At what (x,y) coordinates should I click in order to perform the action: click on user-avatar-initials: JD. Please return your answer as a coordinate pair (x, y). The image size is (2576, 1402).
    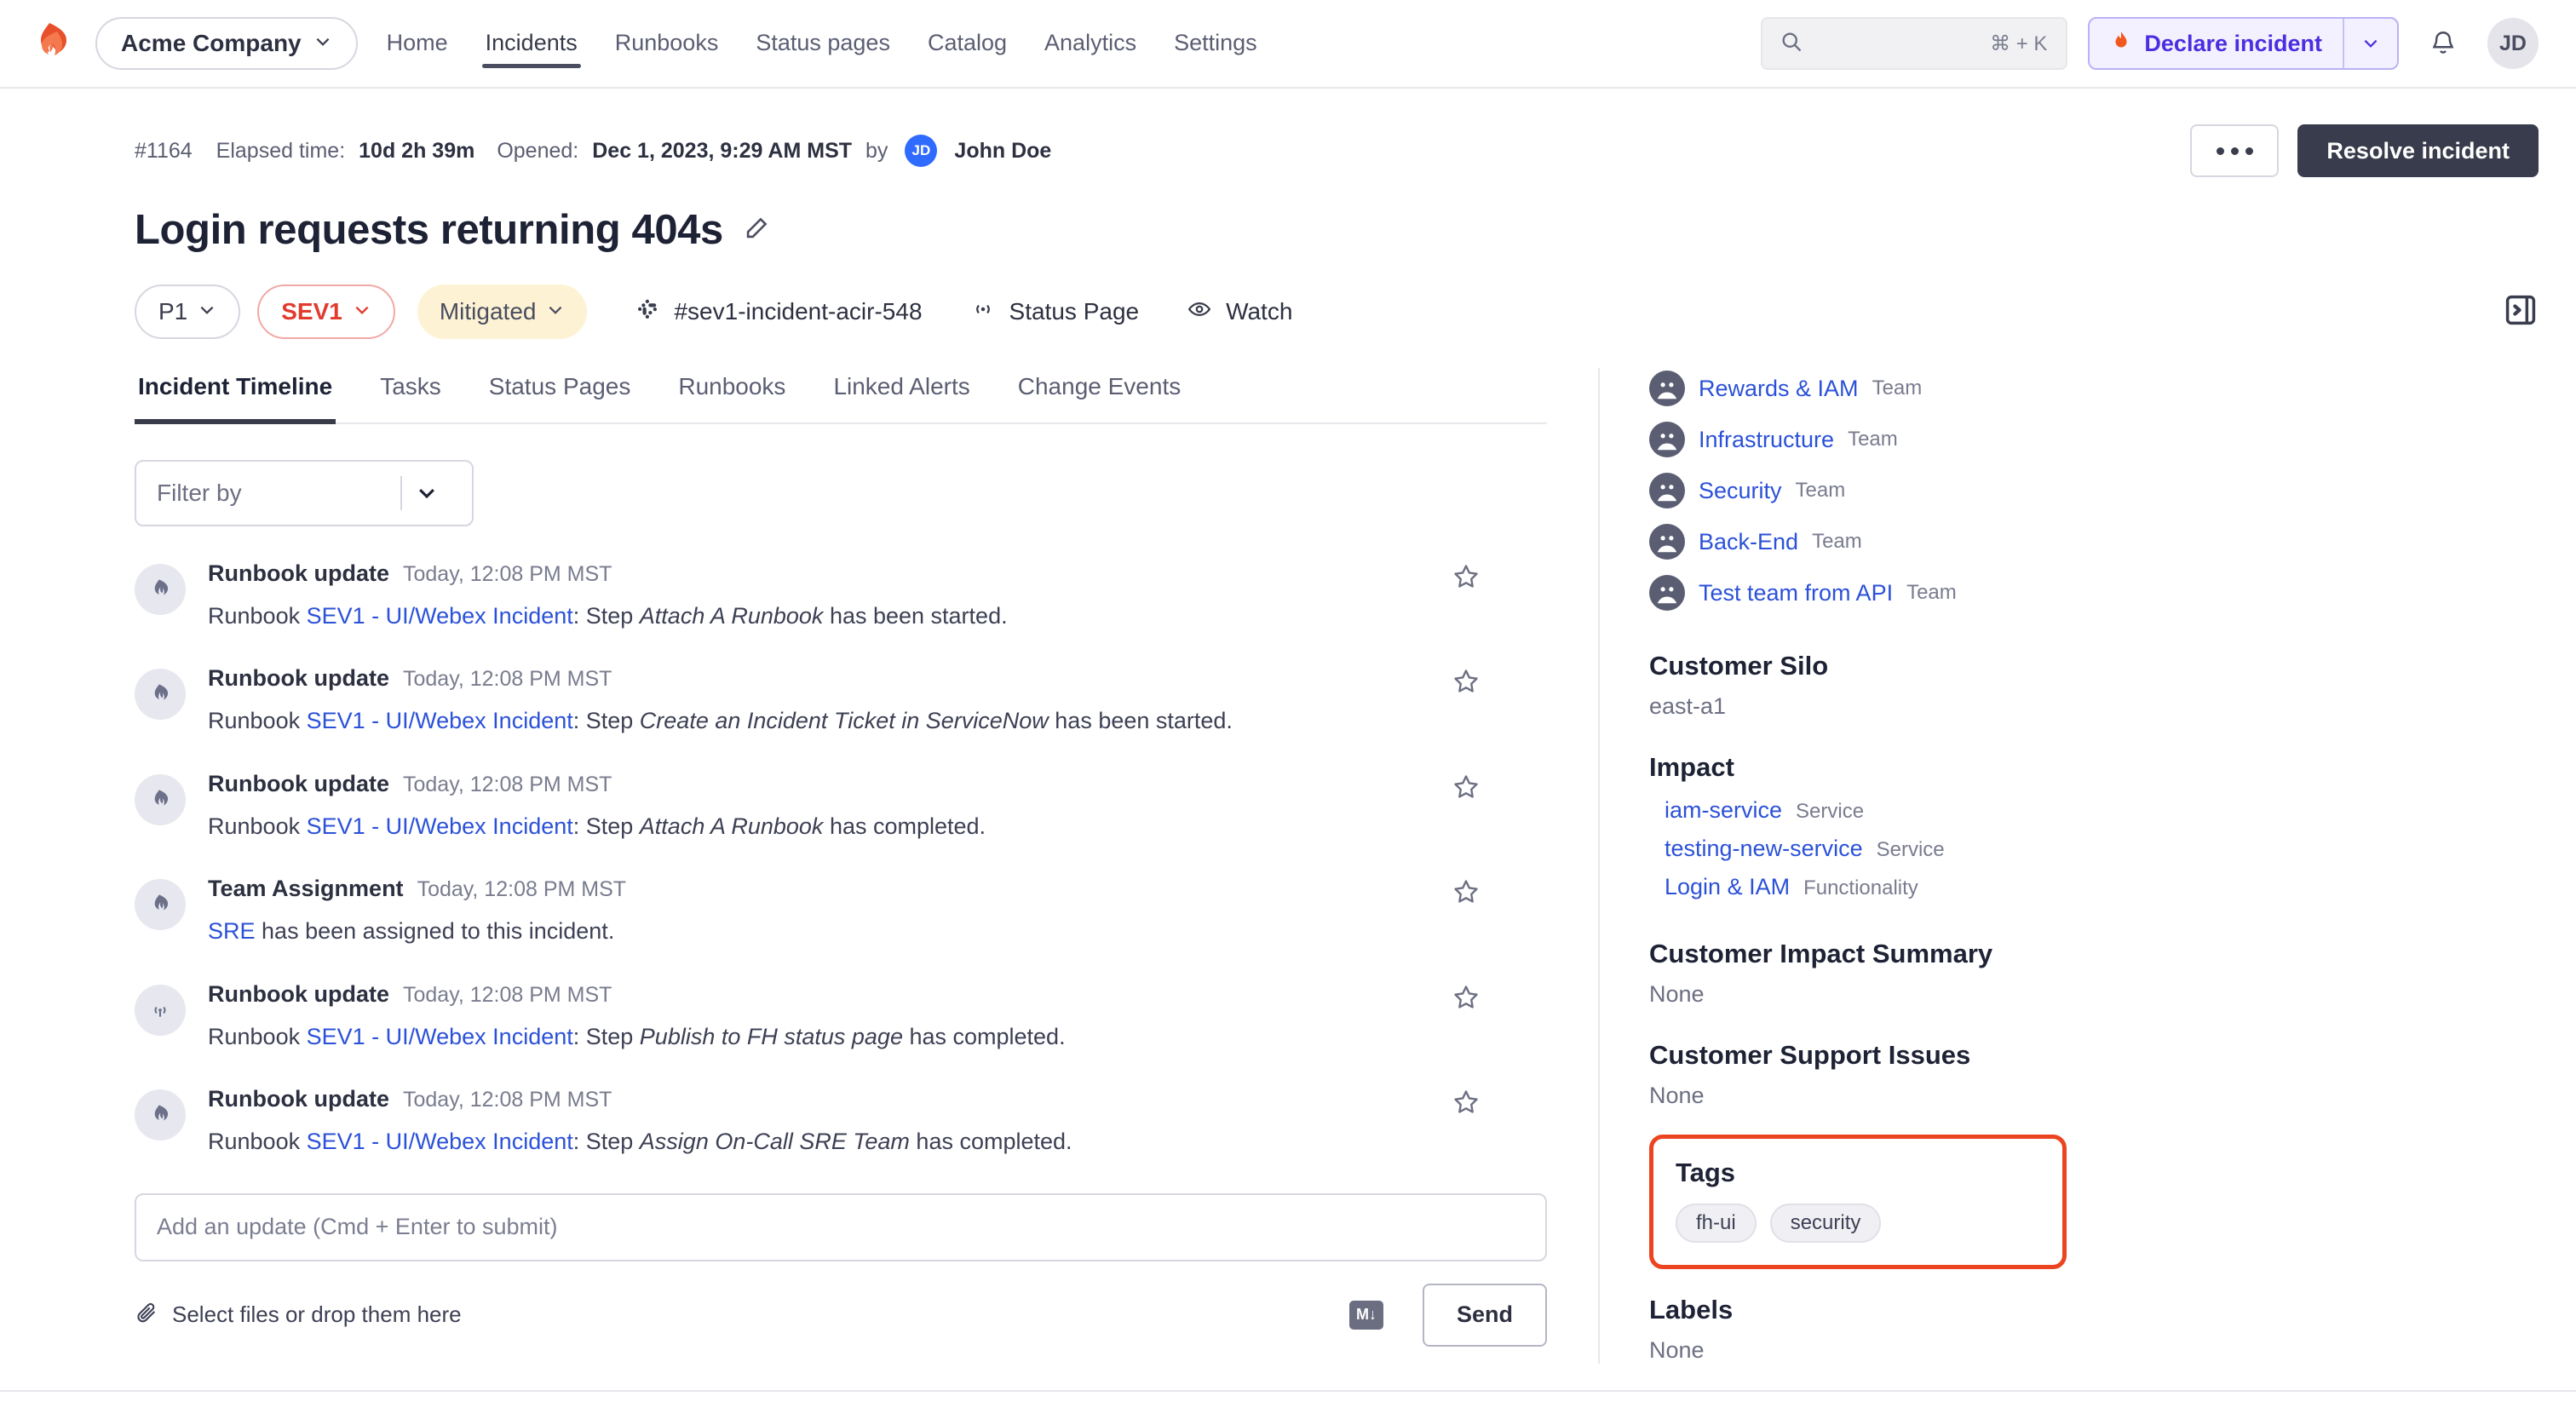
    Looking at the image, I should click on (2513, 43).